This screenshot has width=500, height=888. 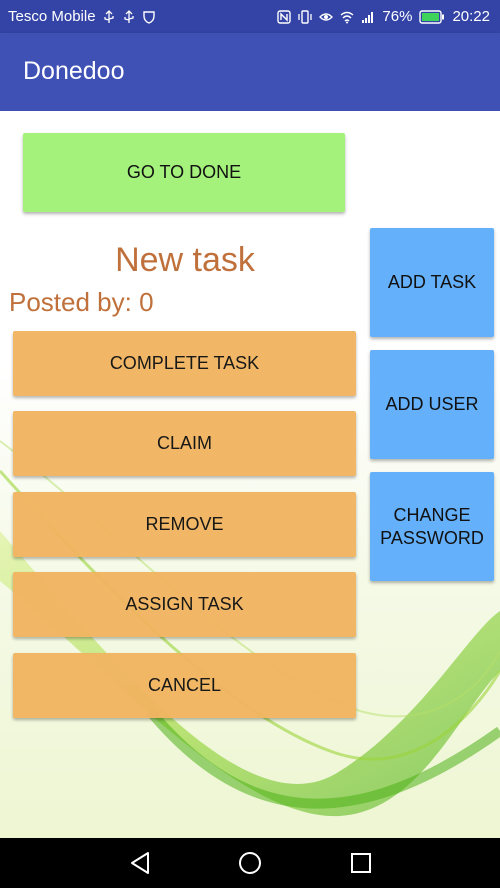 What do you see at coordinates (184, 443) in the screenshot?
I see `claim-button: CLAIM` at bounding box center [184, 443].